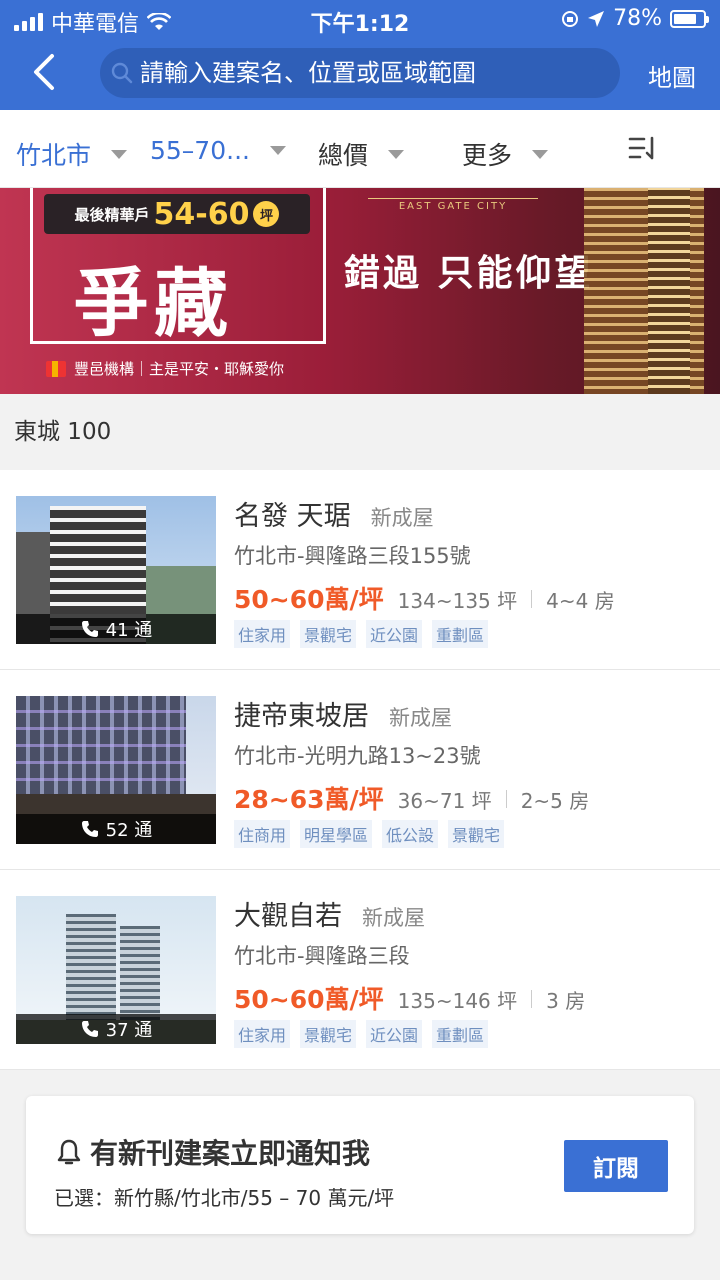 The height and width of the screenshot is (1280, 720). I want to click on listing-area: 135~146 坪, so click(457, 1001).